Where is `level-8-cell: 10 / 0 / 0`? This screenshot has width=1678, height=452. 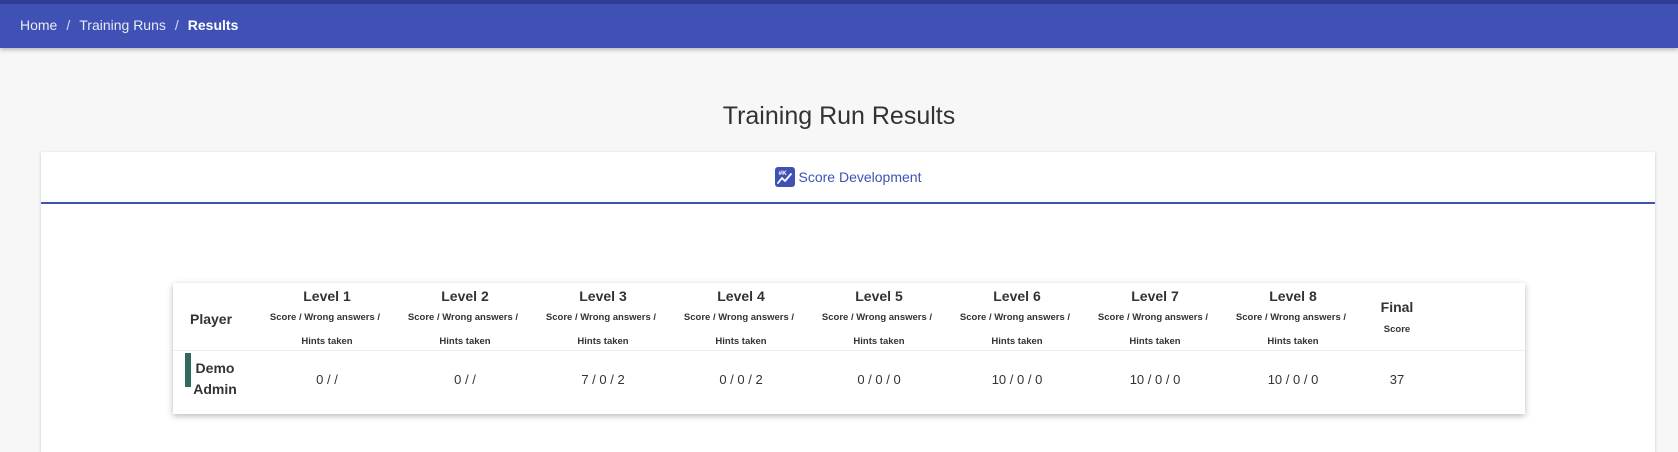
level-8-cell: 10 / 0 / 0 is located at coordinates (1293, 379).